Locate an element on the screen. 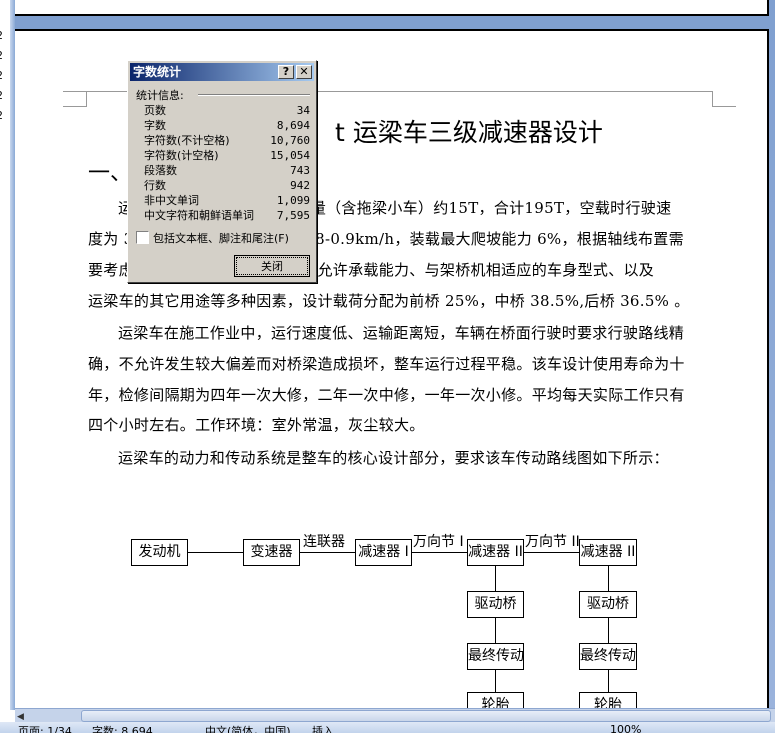  status-language: 中文(简体，中国) is located at coordinates (248, 728).